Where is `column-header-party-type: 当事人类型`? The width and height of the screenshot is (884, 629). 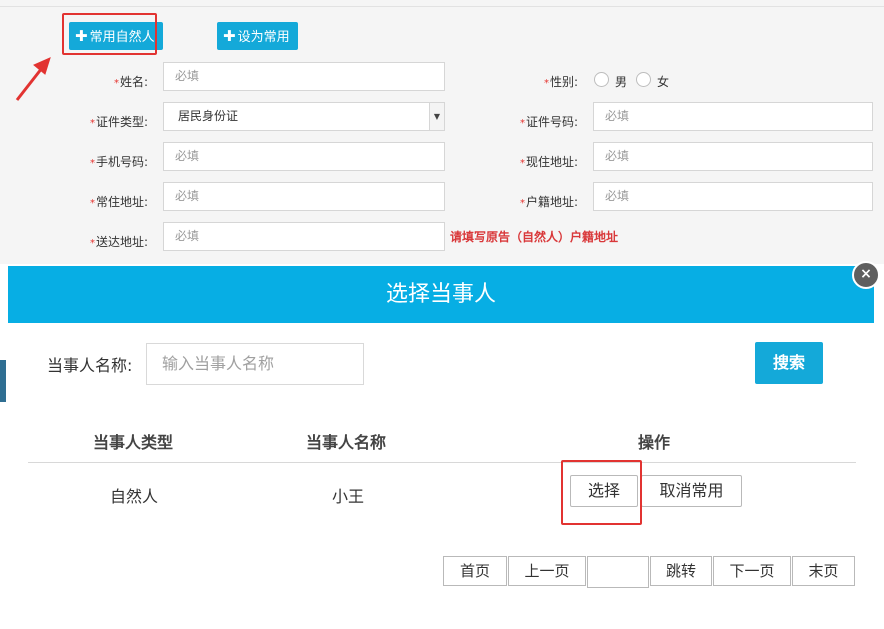
column-header-party-type: 当事人类型 is located at coordinates (133, 442).